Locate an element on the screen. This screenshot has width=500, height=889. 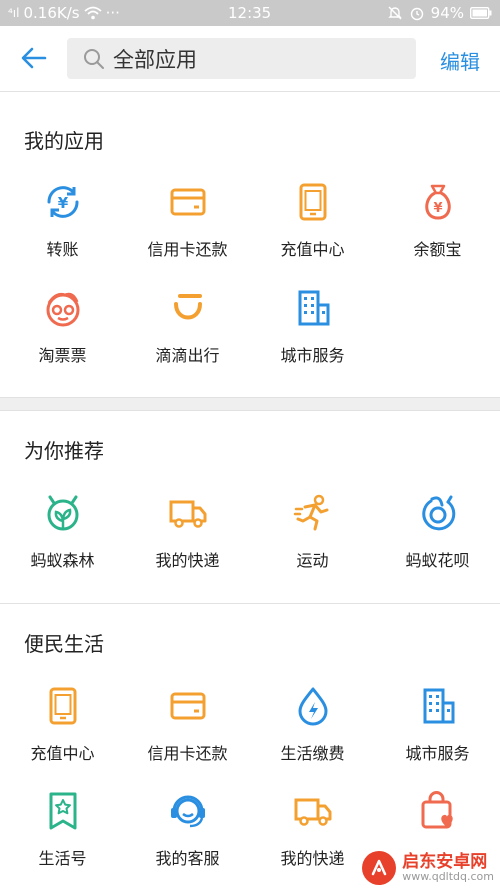
app-label: 运动 is located at coordinates (312, 560).